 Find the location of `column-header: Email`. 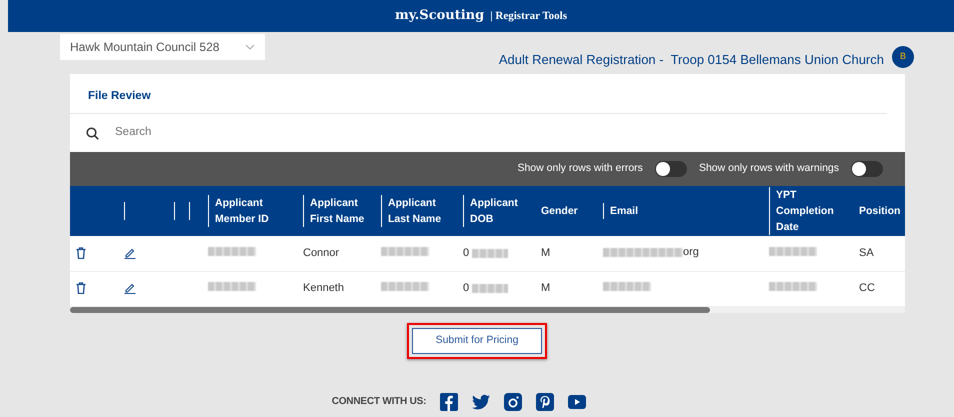

column-header: Email is located at coordinates (680, 211).